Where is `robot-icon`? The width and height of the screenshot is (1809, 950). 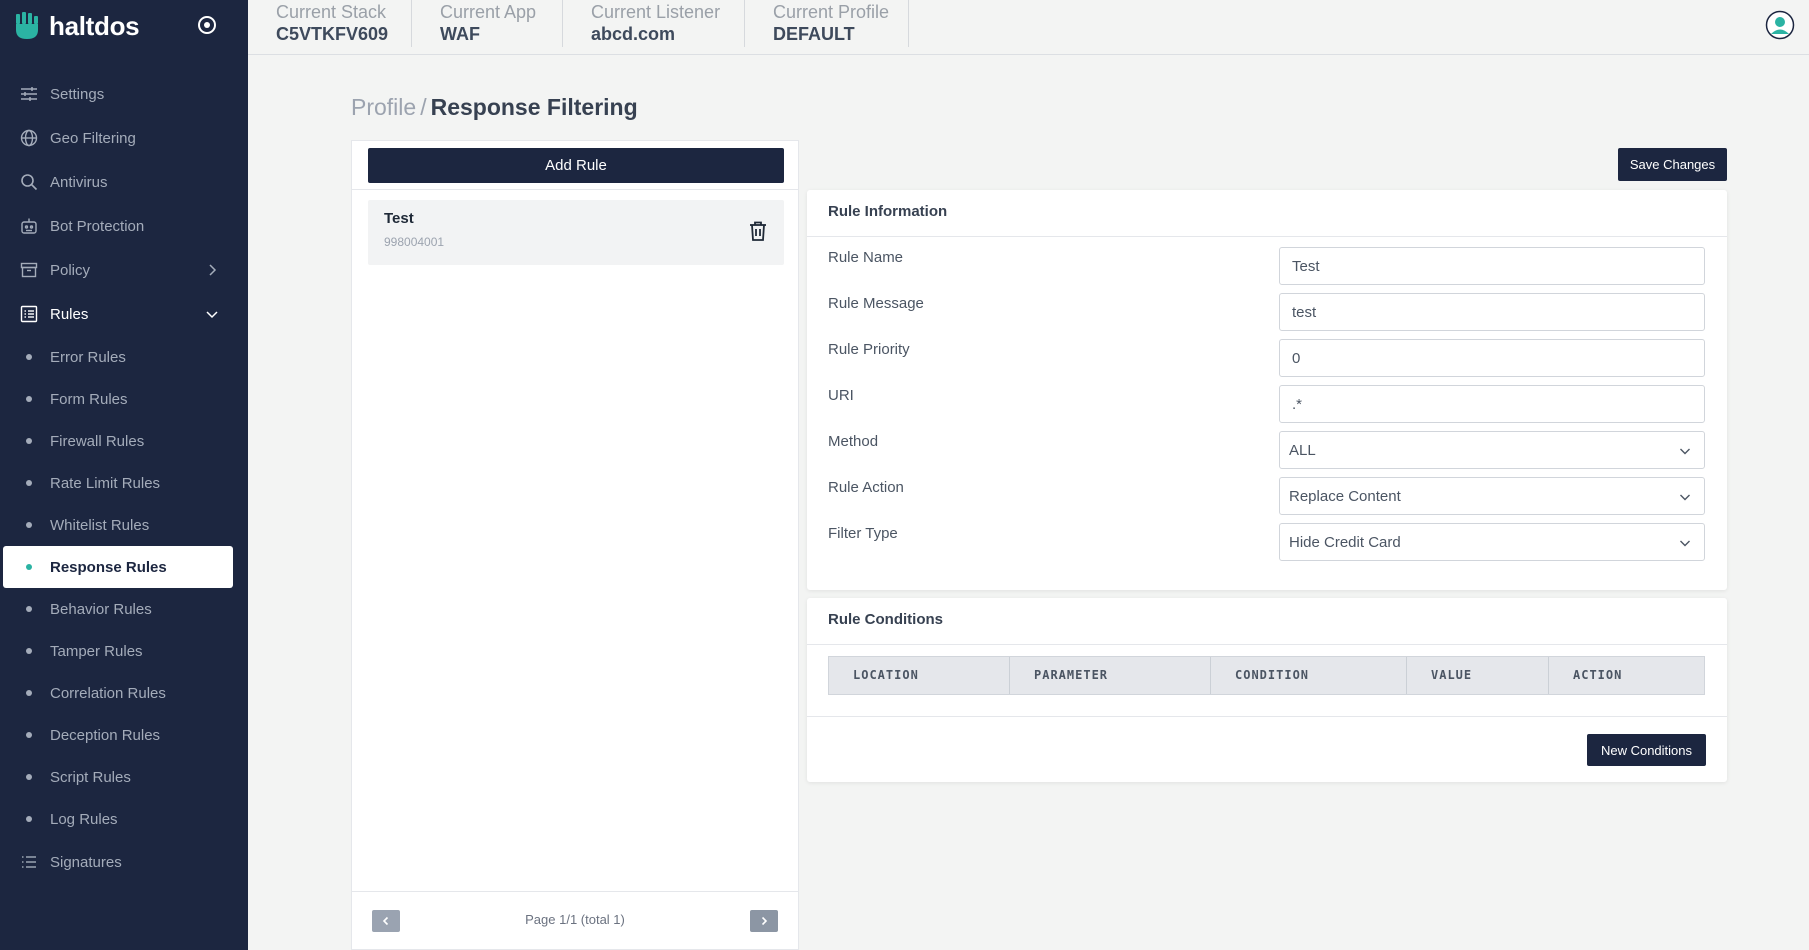 robot-icon is located at coordinates (29, 226).